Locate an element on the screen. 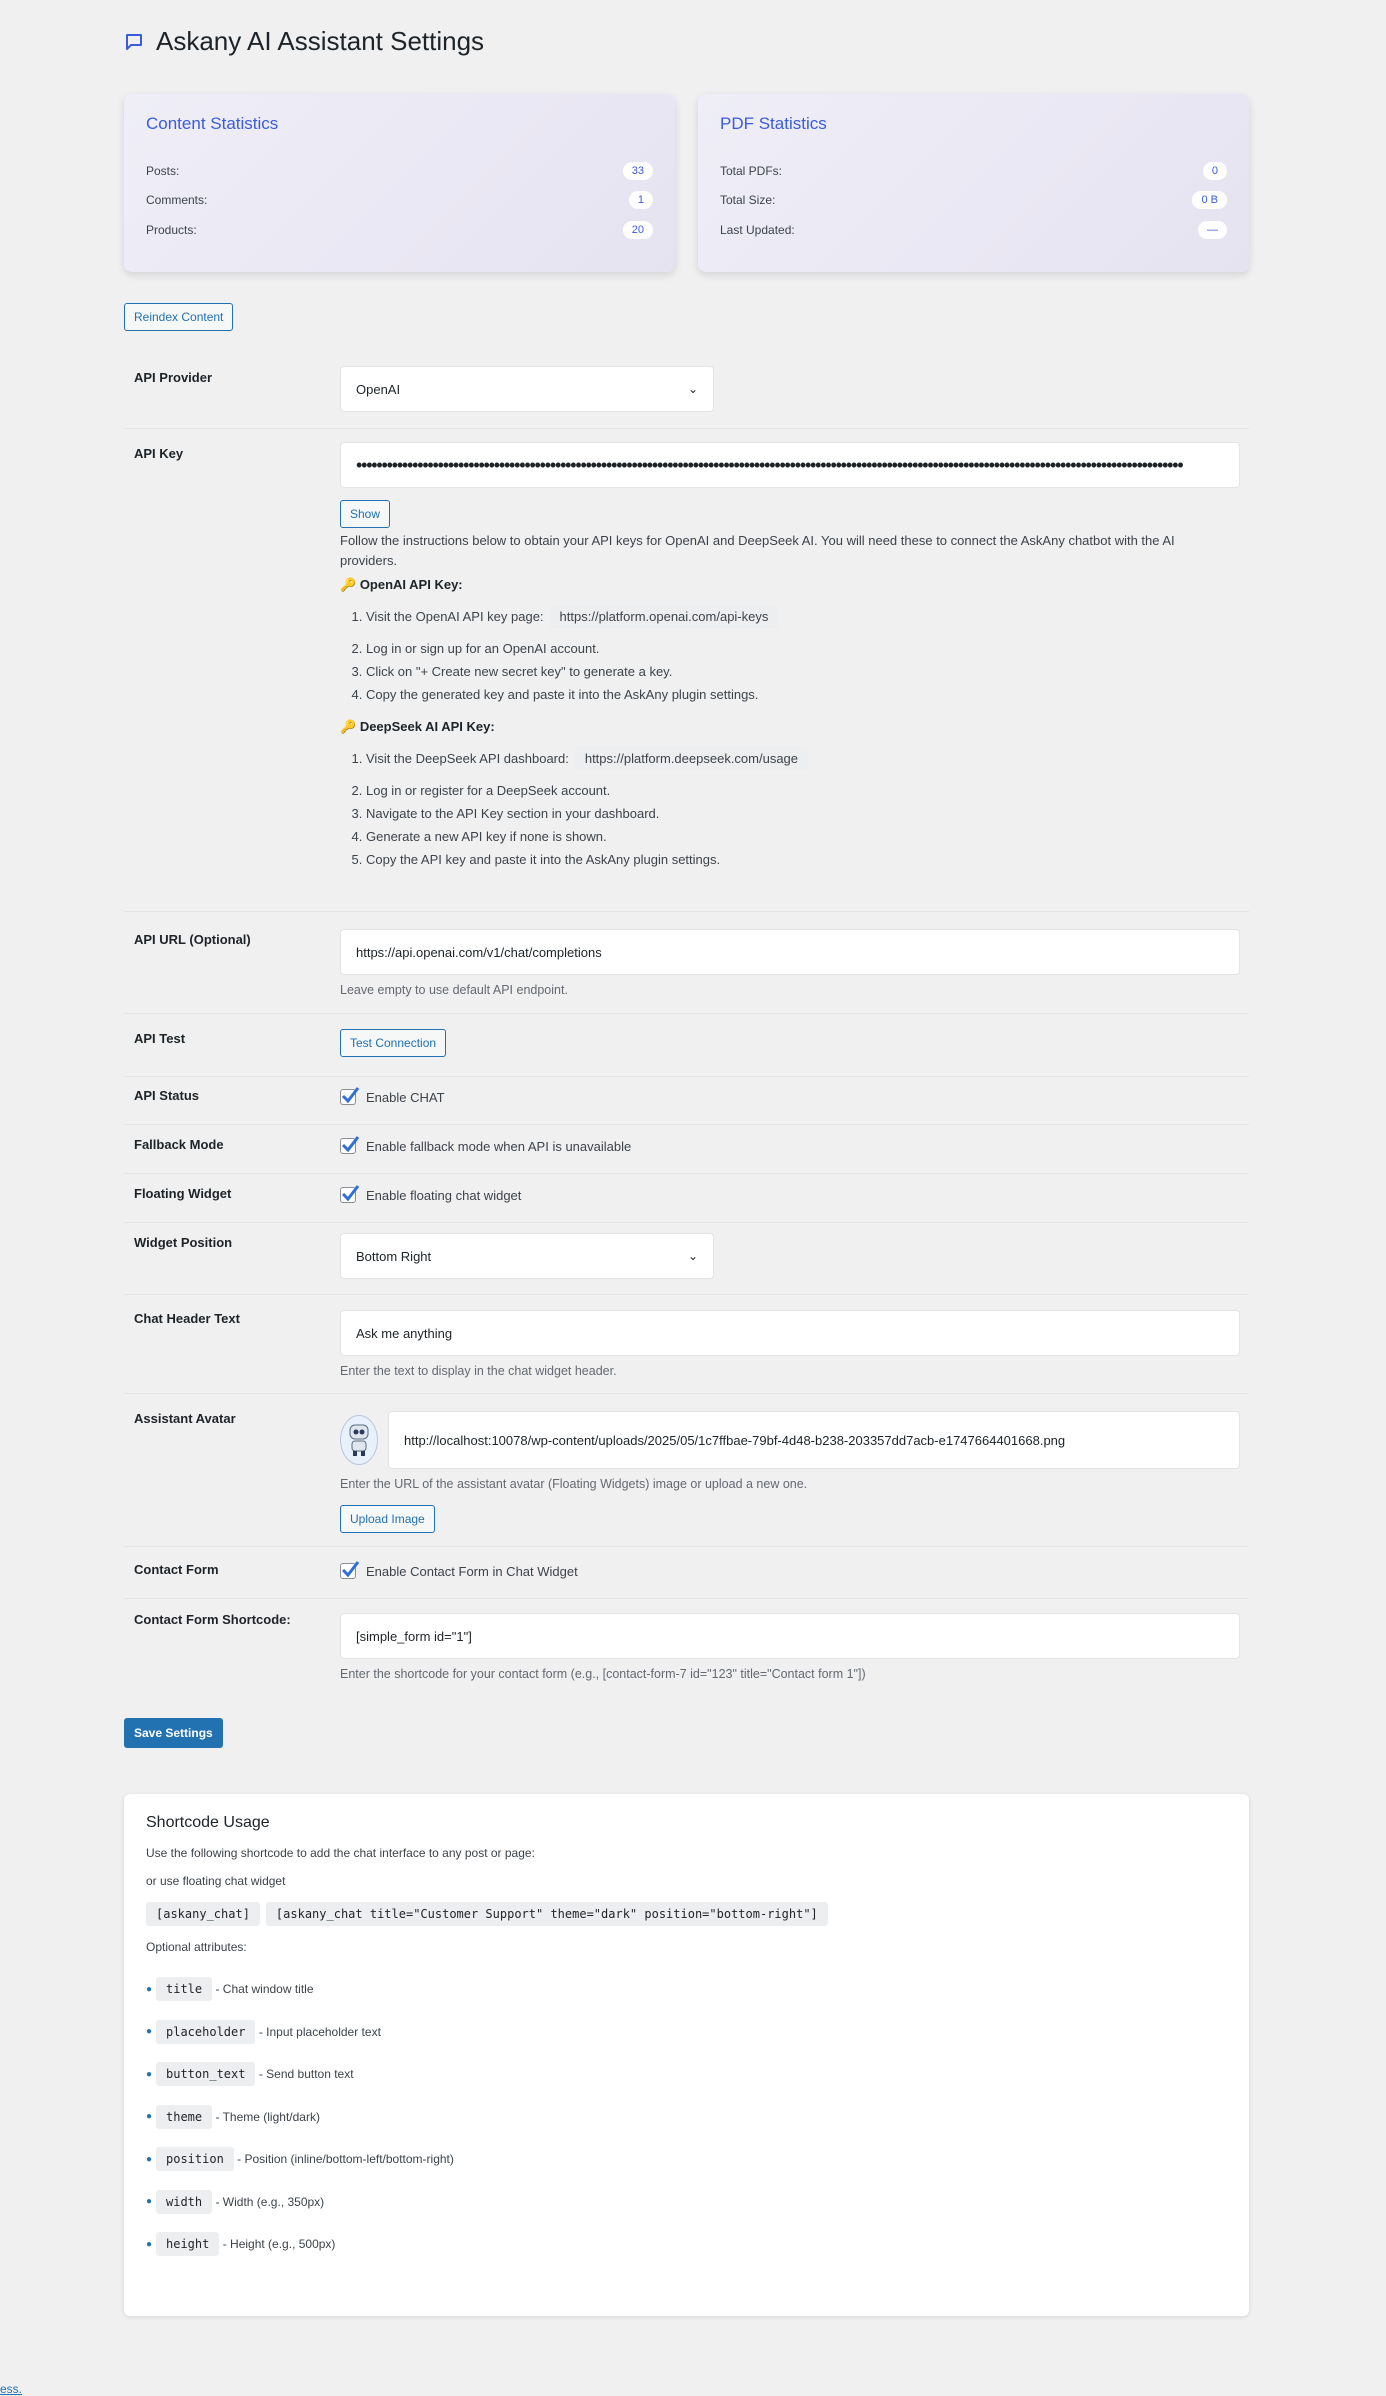  api-provider-label: API Provider is located at coordinates (173, 377).